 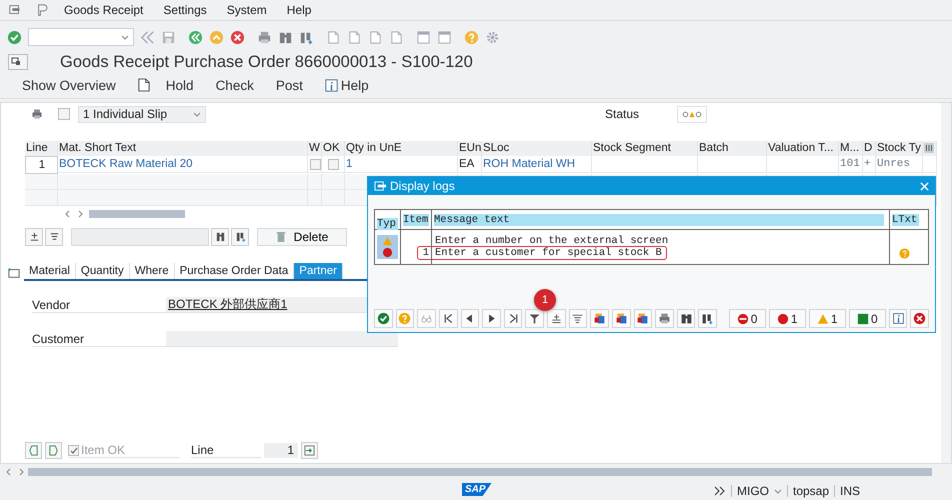 What do you see at coordinates (747, 318) in the screenshot?
I see `stop-counter: 0` at bounding box center [747, 318].